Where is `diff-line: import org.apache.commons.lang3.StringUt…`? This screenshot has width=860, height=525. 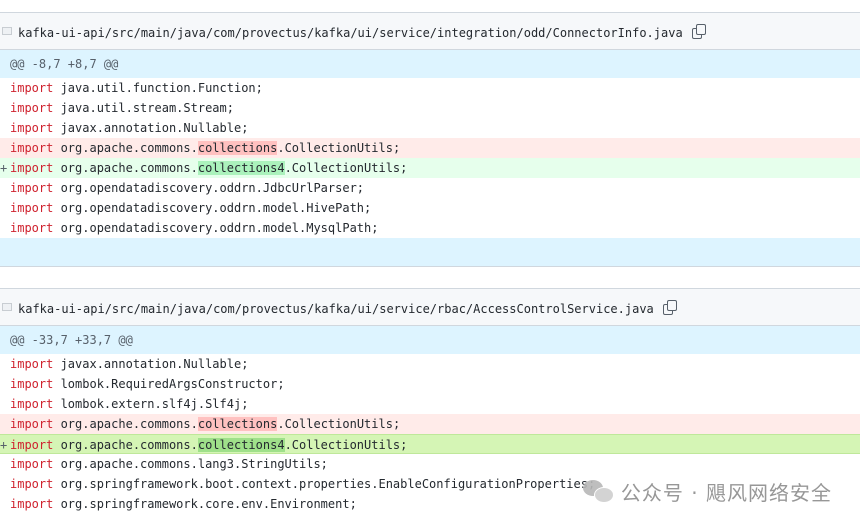 diff-line: import org.apache.commons.lang3.StringUt… is located at coordinates (430, 464).